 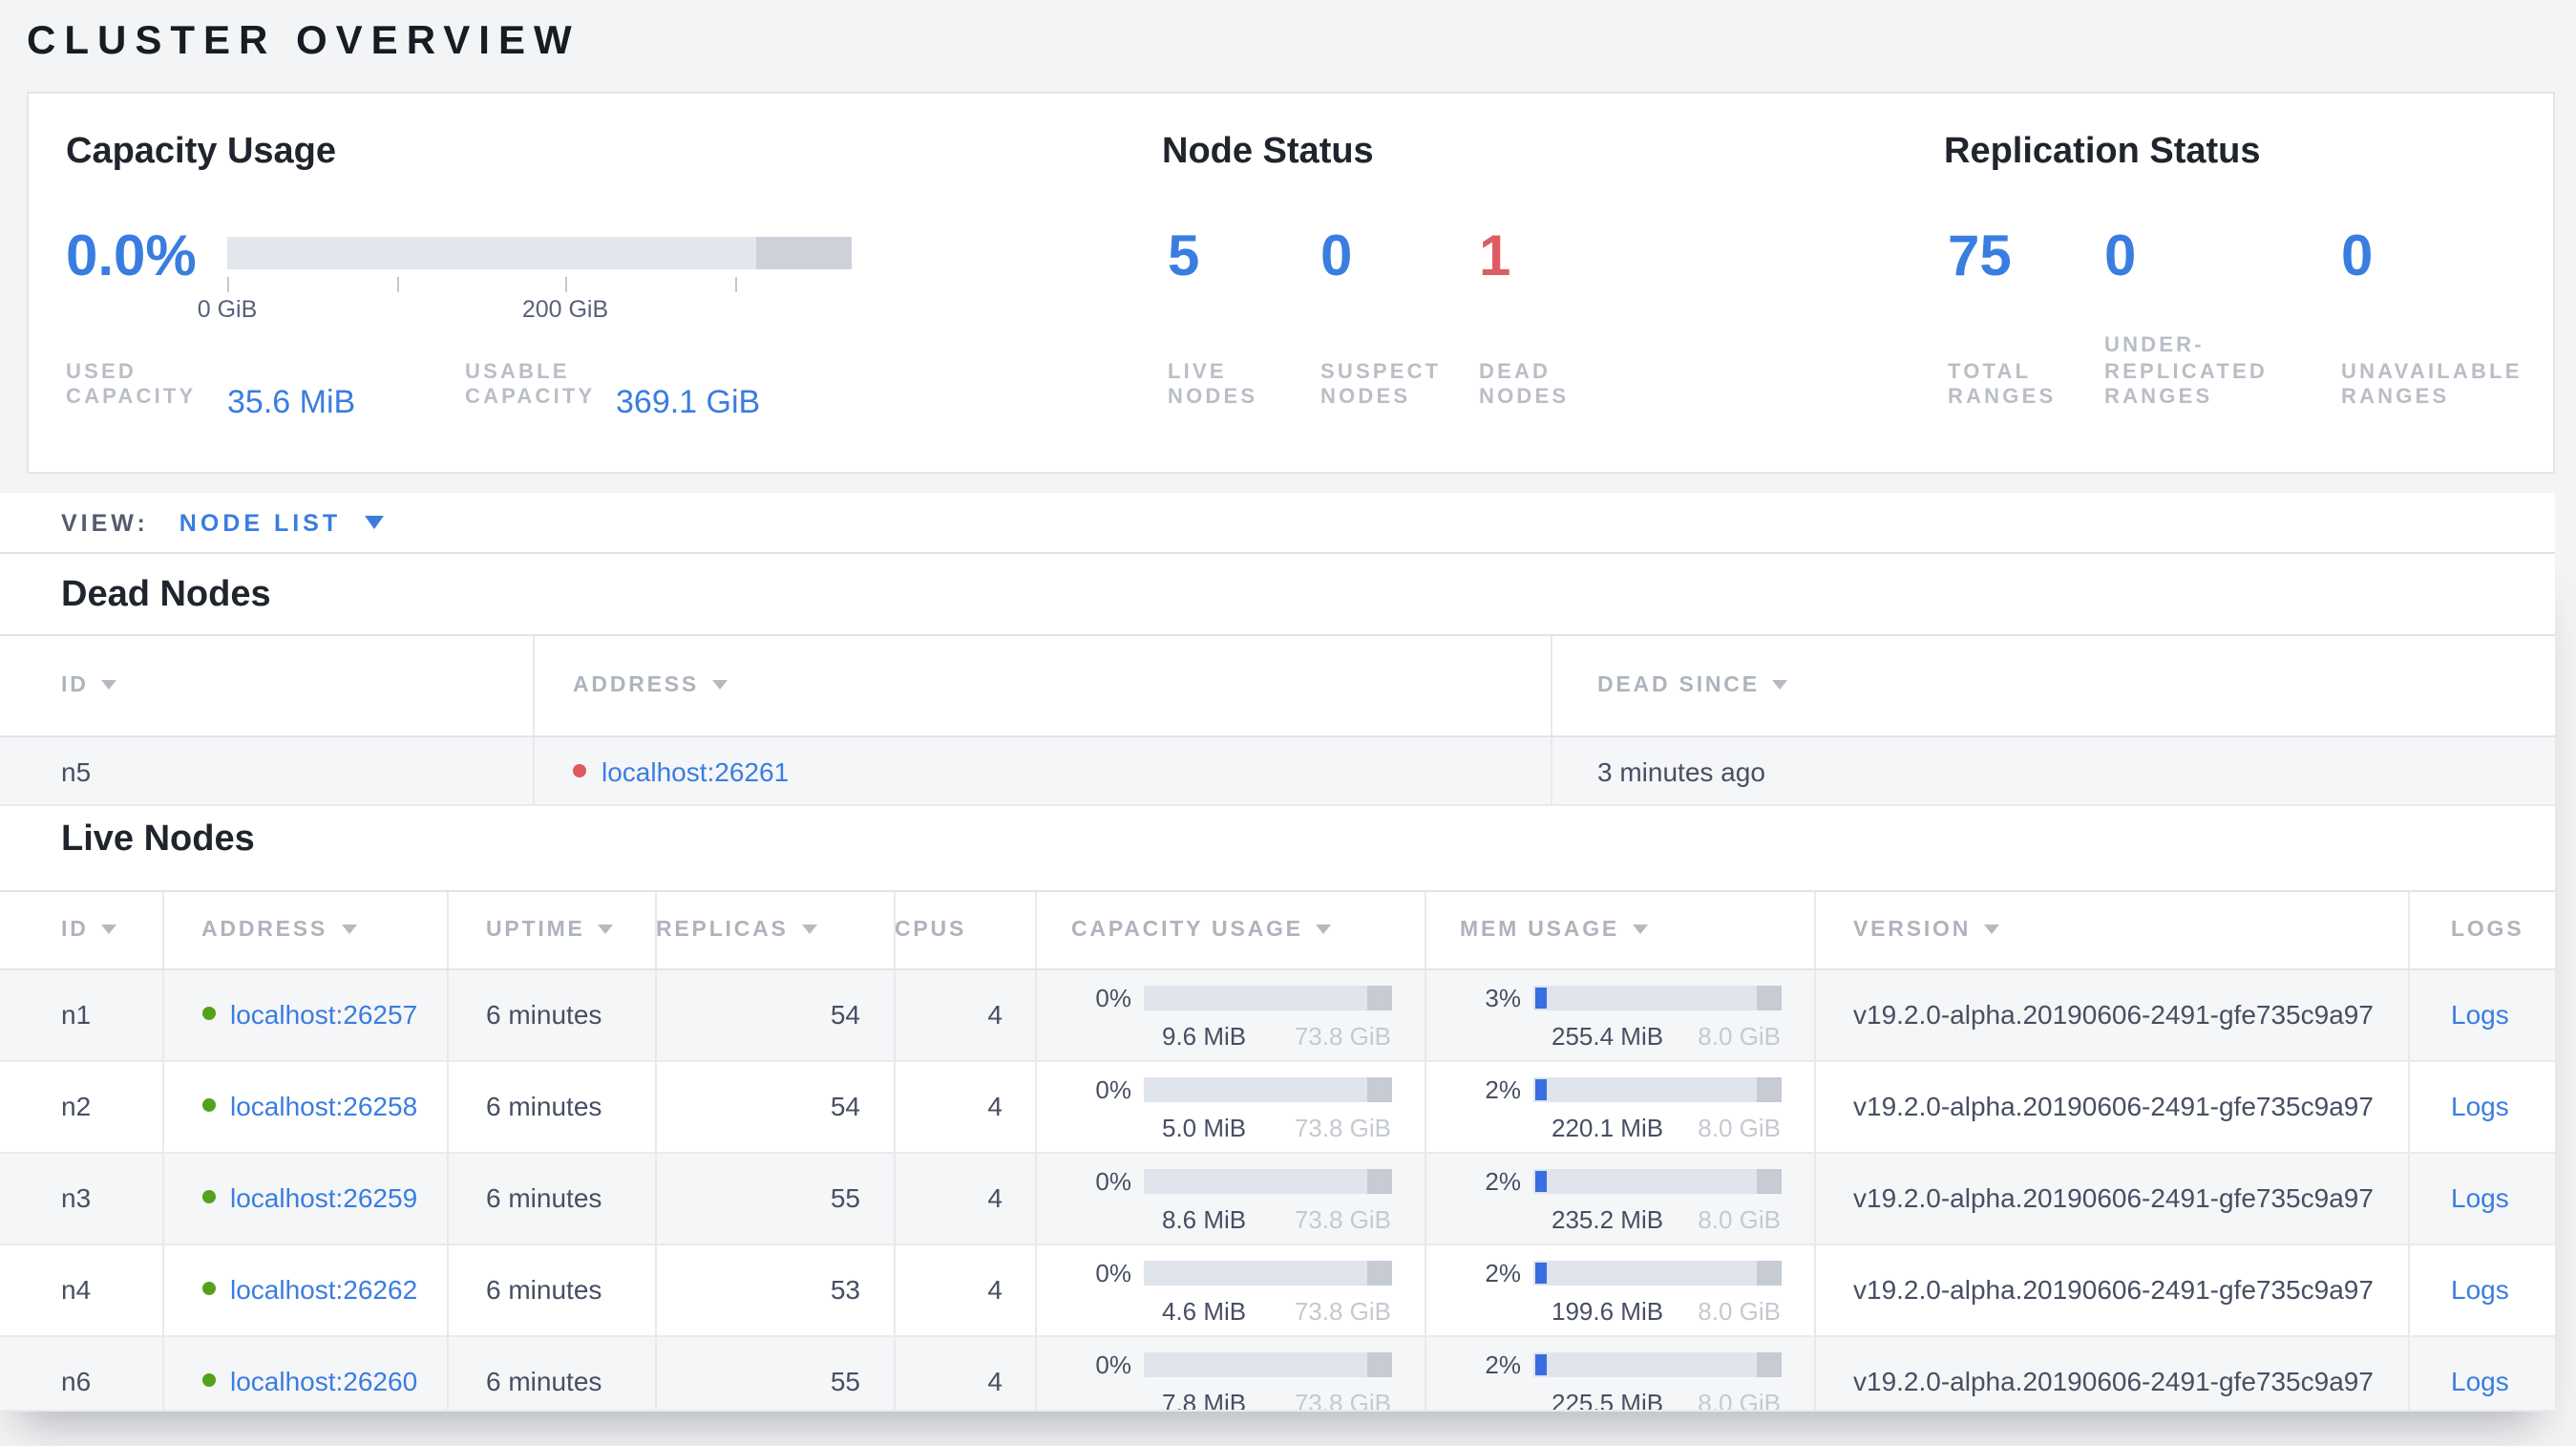 I want to click on under-replicated-count: 0, so click(x=2120, y=256).